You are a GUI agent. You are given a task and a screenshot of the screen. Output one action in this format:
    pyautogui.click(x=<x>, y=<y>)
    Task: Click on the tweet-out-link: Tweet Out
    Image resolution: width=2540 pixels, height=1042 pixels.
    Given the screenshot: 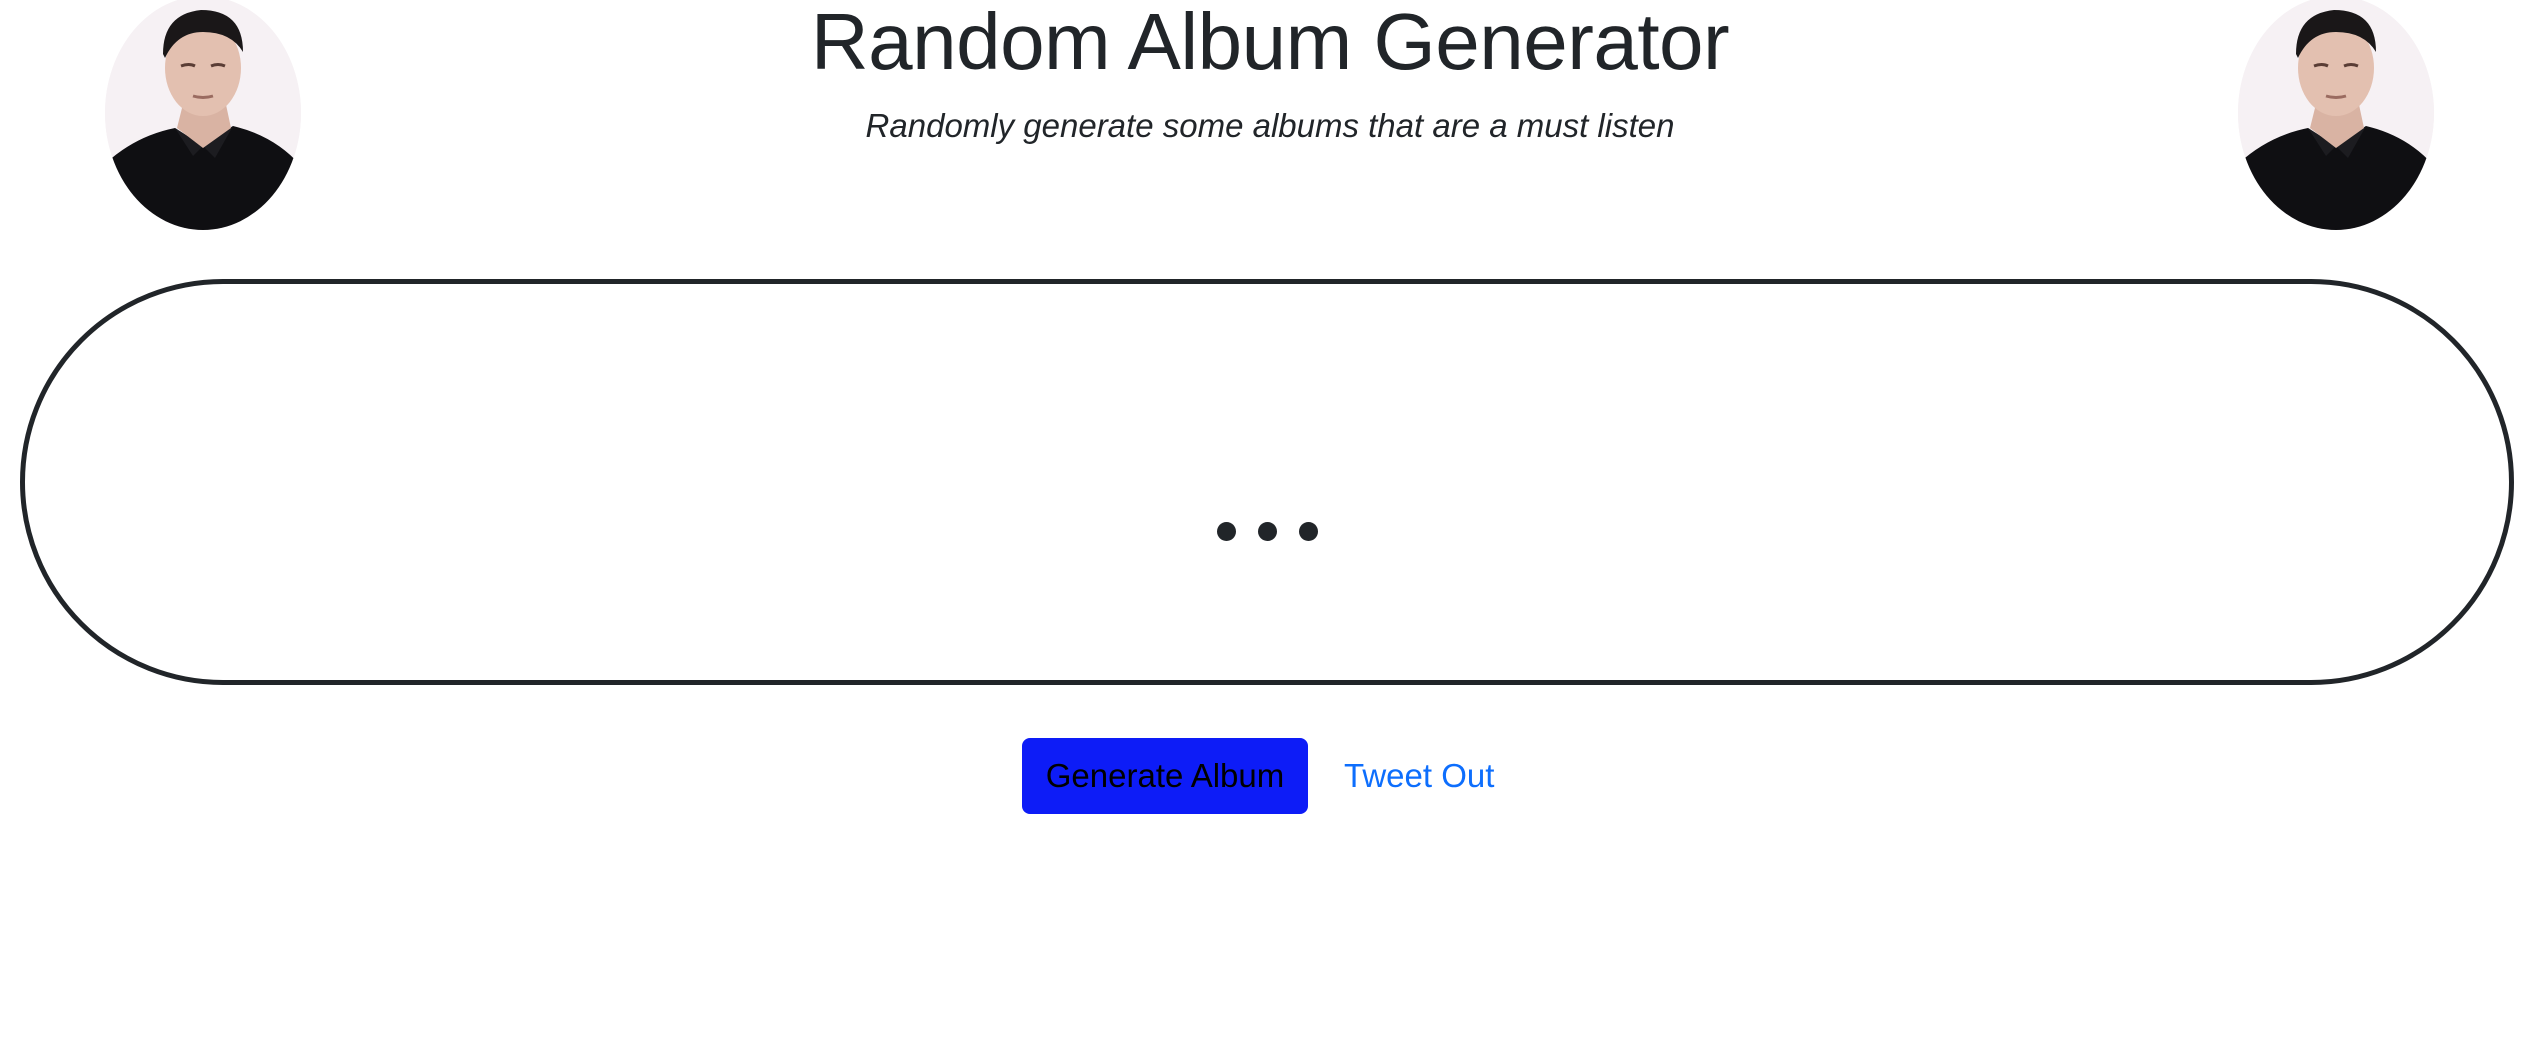 What is the action you would take?
    pyautogui.click(x=1419, y=776)
    